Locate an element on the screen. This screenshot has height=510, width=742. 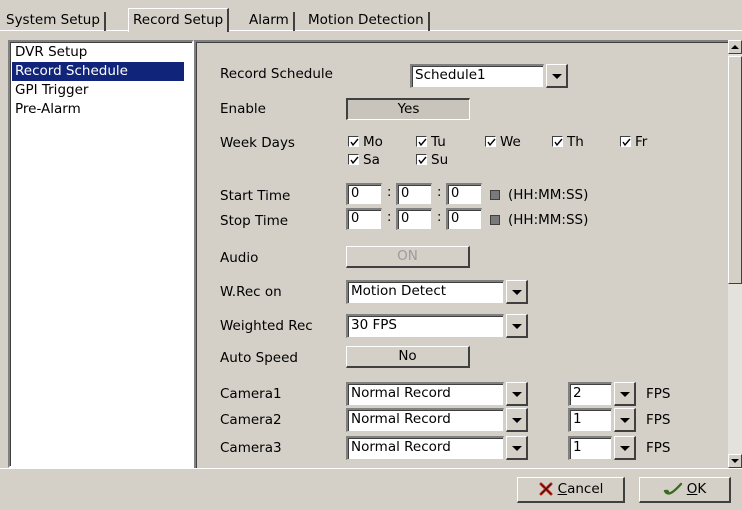
scroll-up-icon is located at coordinates (735, 47).